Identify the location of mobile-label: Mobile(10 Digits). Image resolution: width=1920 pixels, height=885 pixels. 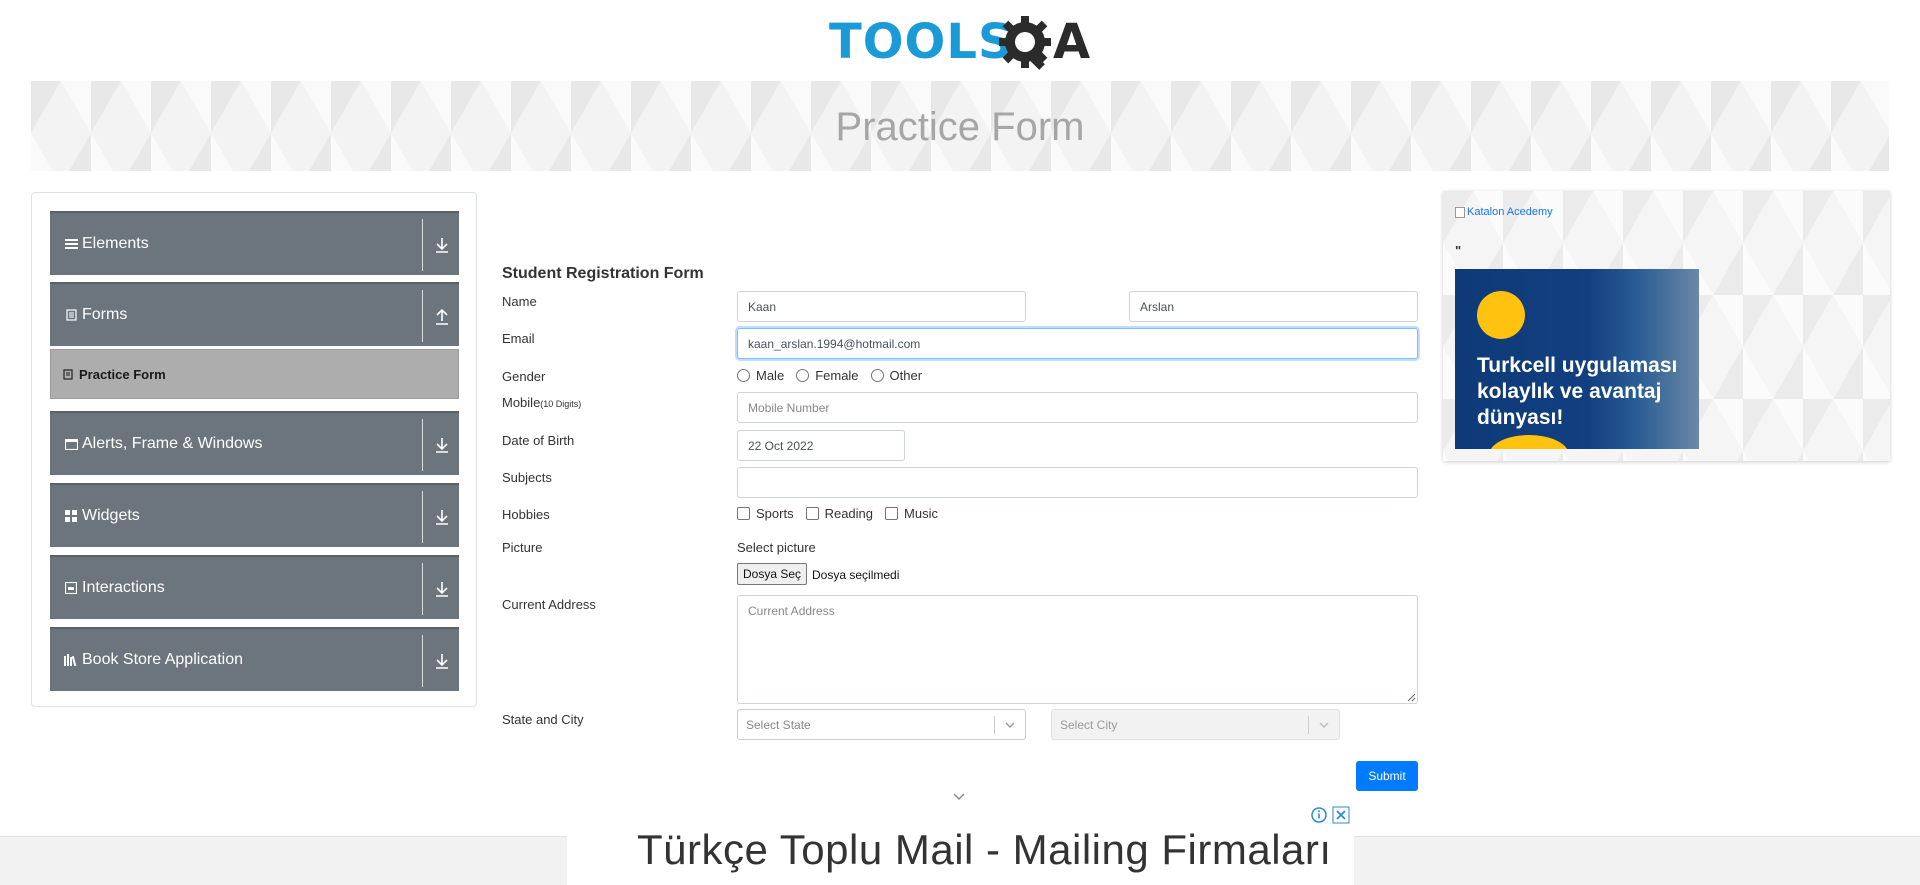
(541, 402).